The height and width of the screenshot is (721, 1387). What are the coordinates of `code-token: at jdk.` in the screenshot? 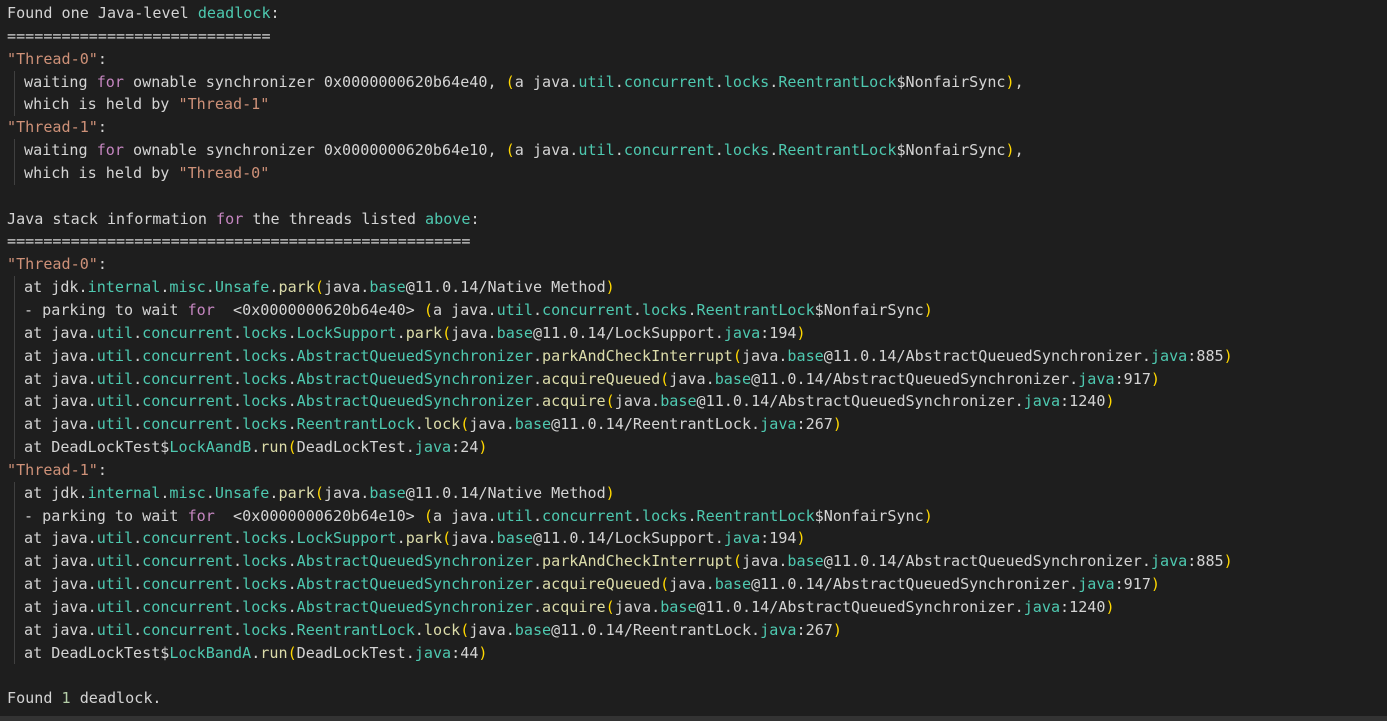 It's located at (56, 287).